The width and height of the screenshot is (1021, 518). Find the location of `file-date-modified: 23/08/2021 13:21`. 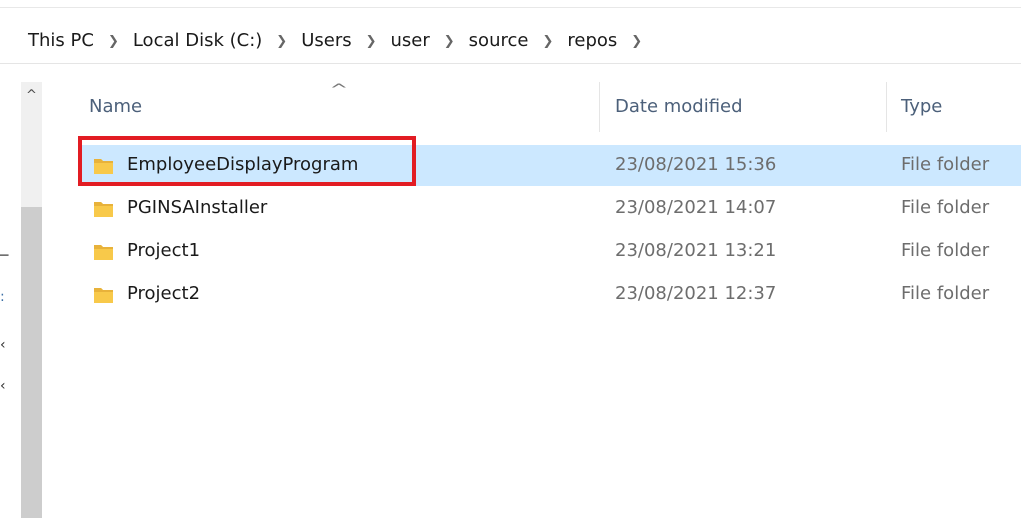

file-date-modified: 23/08/2021 13:21 is located at coordinates (696, 250).